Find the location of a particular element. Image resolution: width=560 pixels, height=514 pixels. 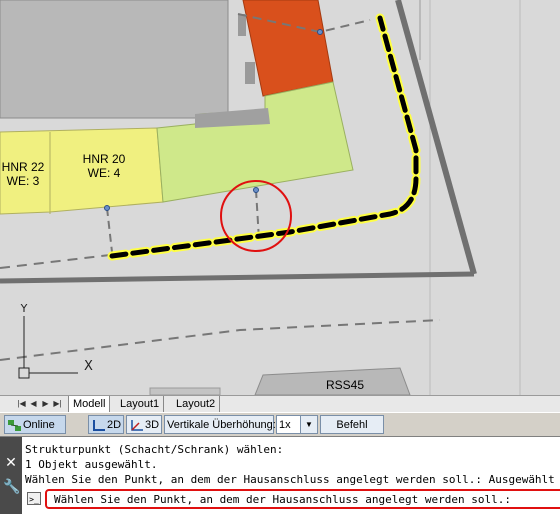

prev-tab-nav-icon: ◀ is located at coordinates (33, 404).